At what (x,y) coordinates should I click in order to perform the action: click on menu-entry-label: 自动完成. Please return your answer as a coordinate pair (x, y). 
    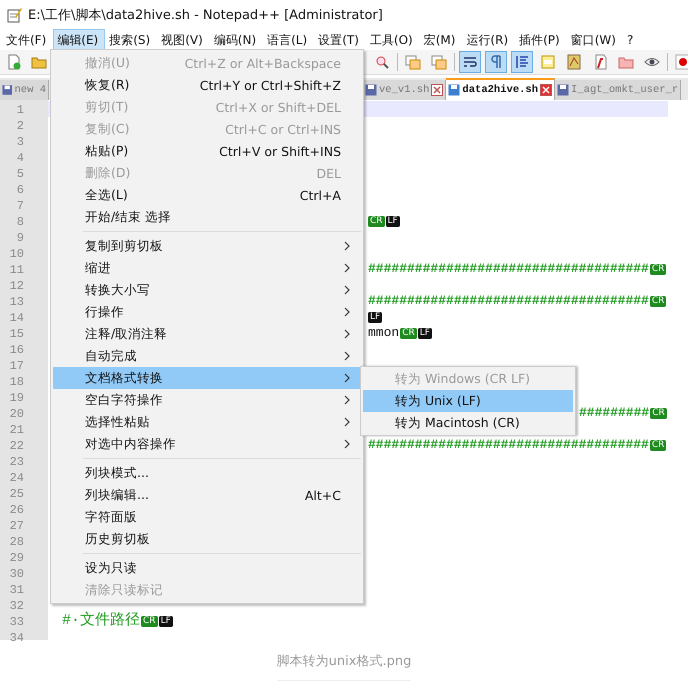
    Looking at the image, I should click on (111, 356).